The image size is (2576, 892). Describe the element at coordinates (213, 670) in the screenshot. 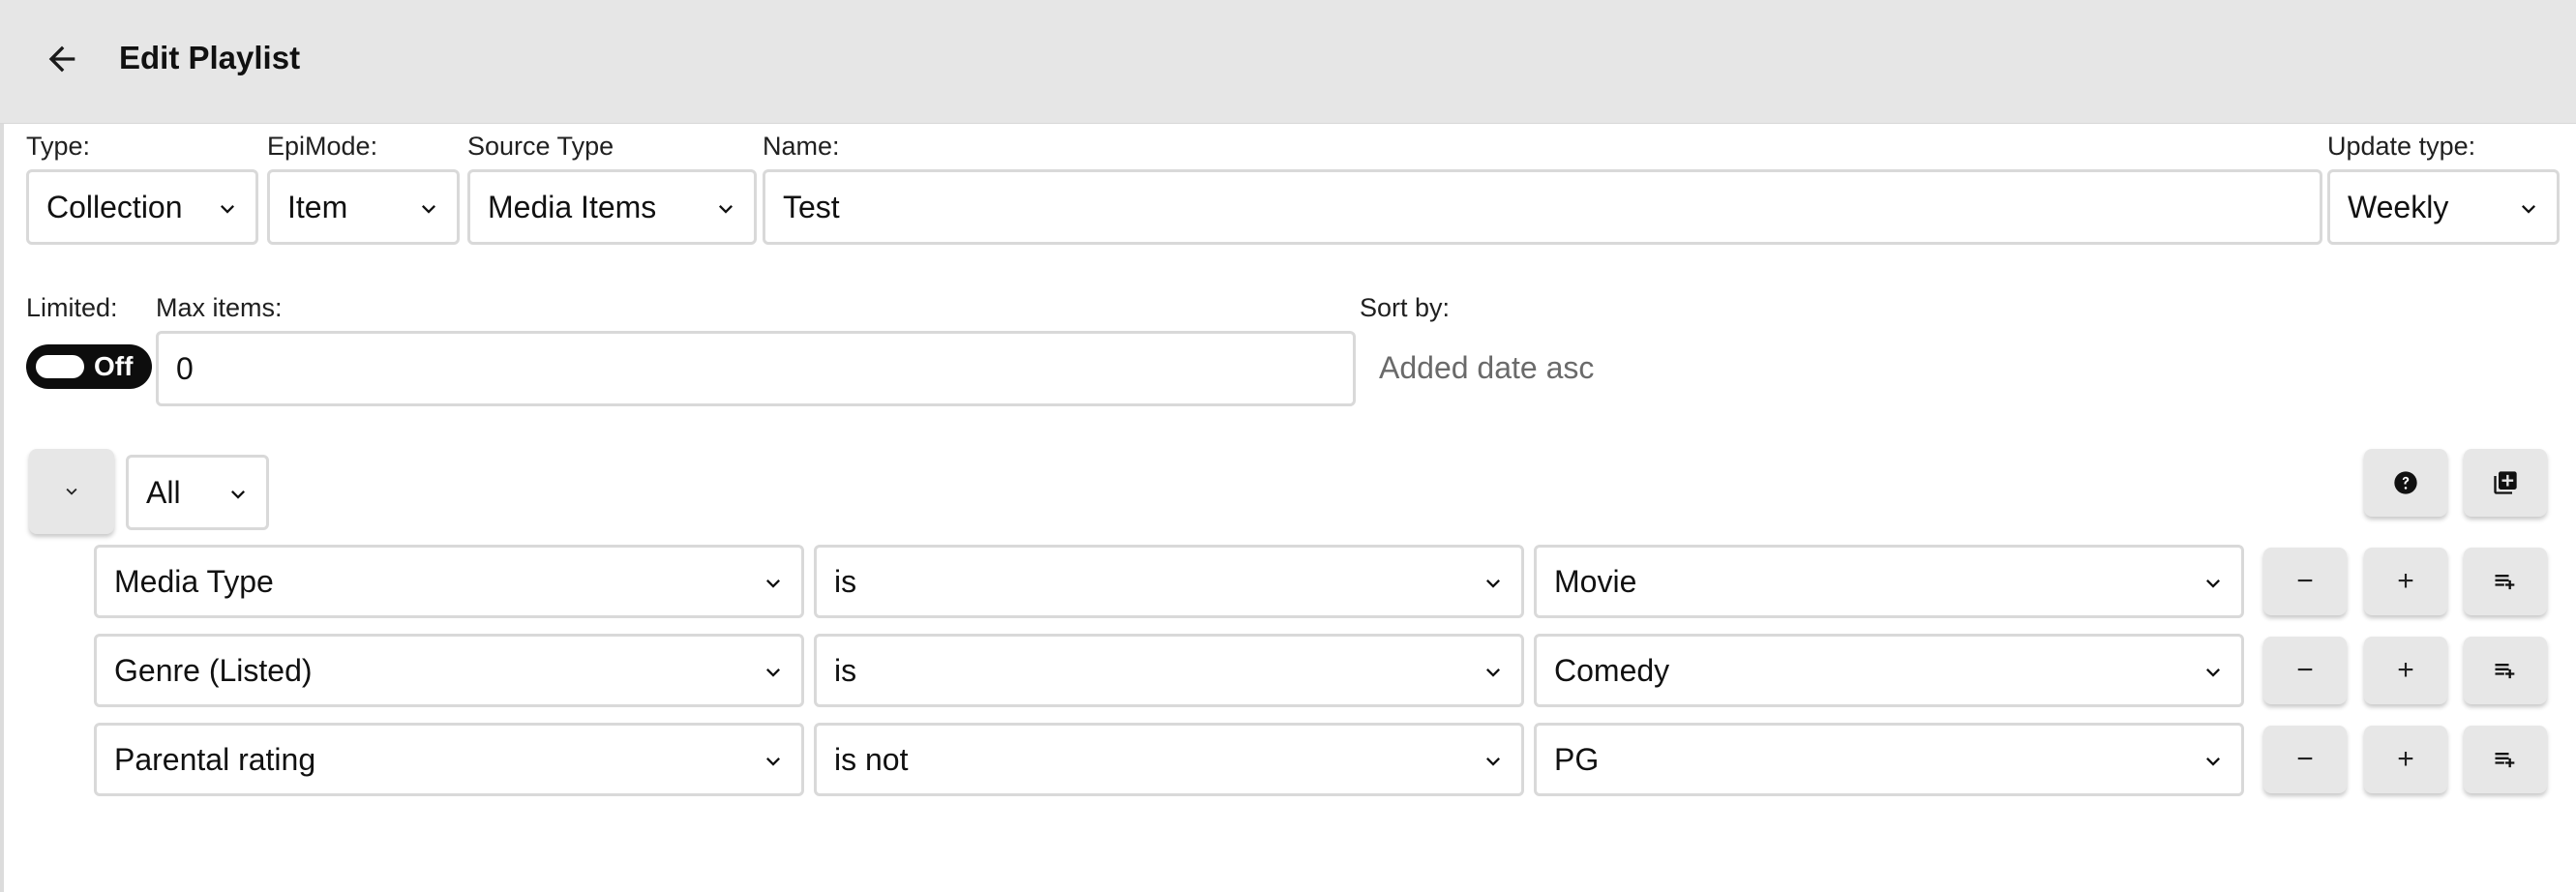

I see `rule-field-value: Genre (Listed)` at that location.